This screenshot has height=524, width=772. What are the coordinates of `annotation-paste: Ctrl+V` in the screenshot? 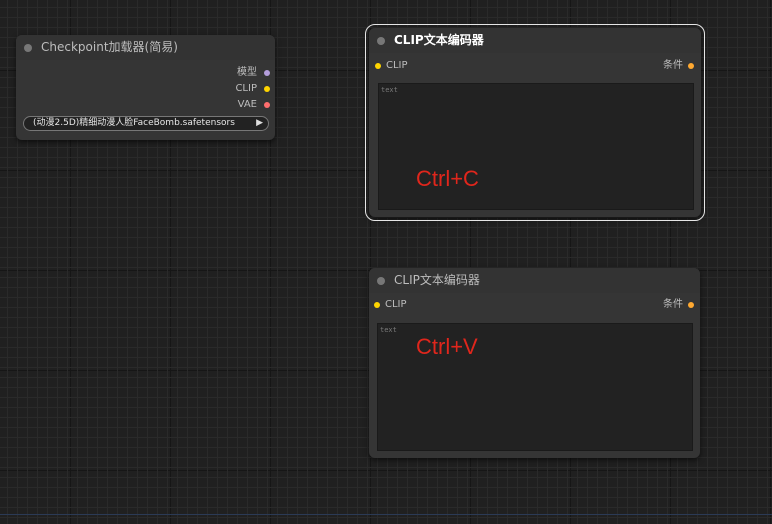 It's located at (447, 346).